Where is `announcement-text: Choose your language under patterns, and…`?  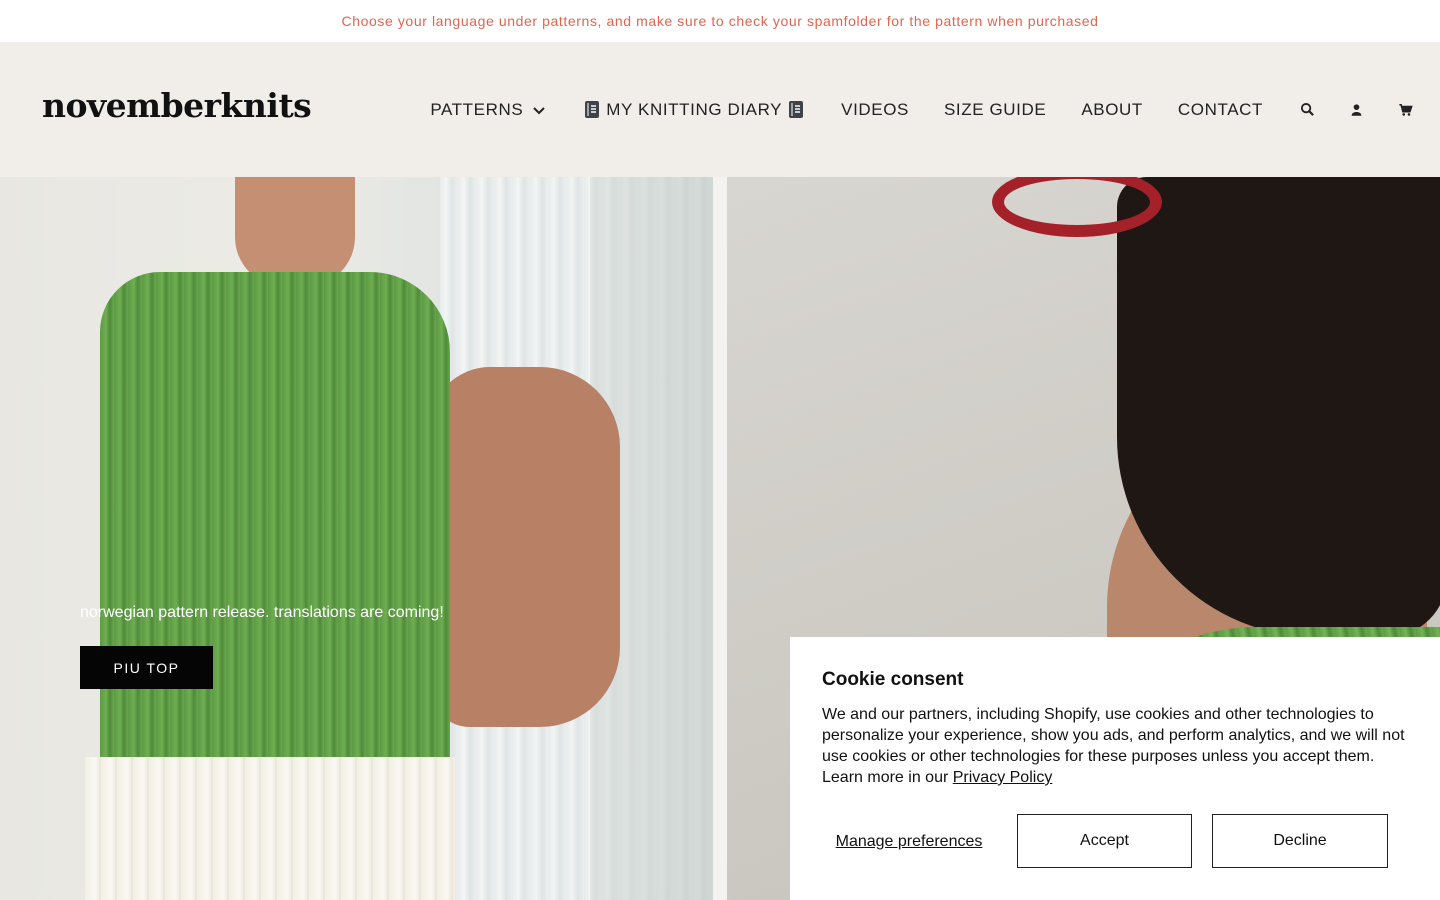
announcement-text: Choose your language under patterns, and… is located at coordinates (720, 21).